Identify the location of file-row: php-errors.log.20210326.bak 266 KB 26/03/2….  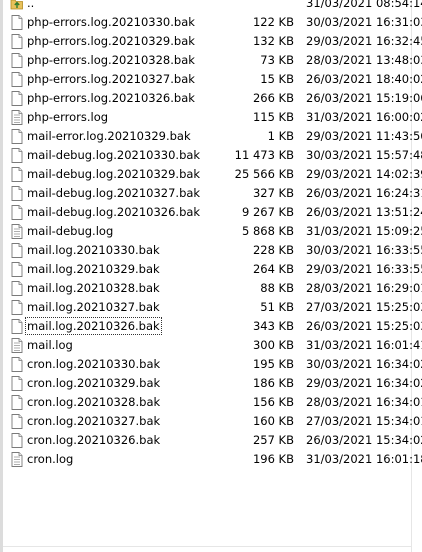
(213, 98).